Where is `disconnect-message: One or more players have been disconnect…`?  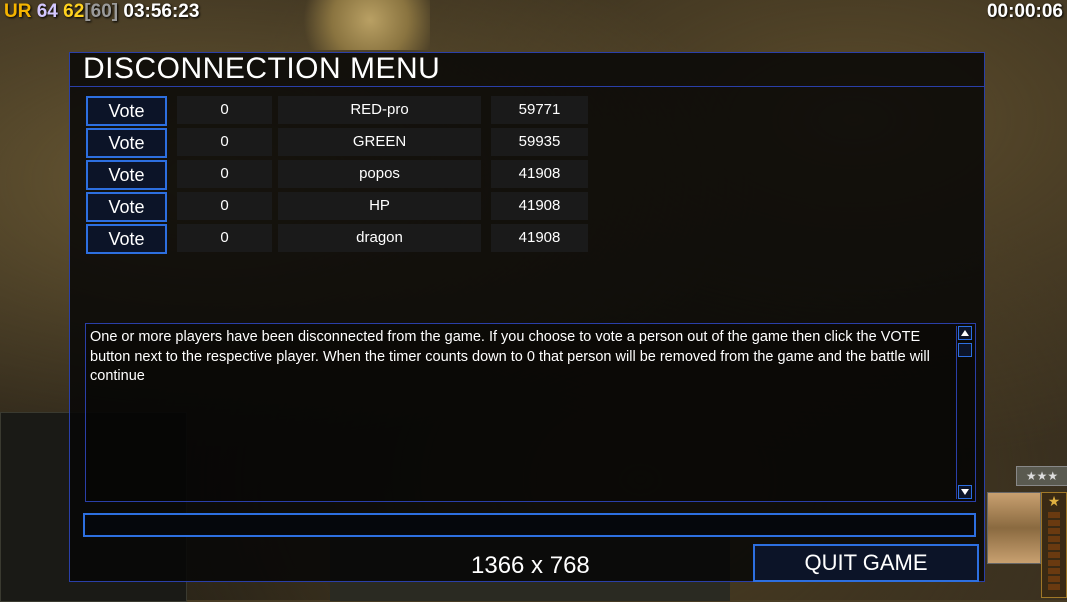 disconnect-message: One or more players have been disconnect… is located at coordinates (510, 356).